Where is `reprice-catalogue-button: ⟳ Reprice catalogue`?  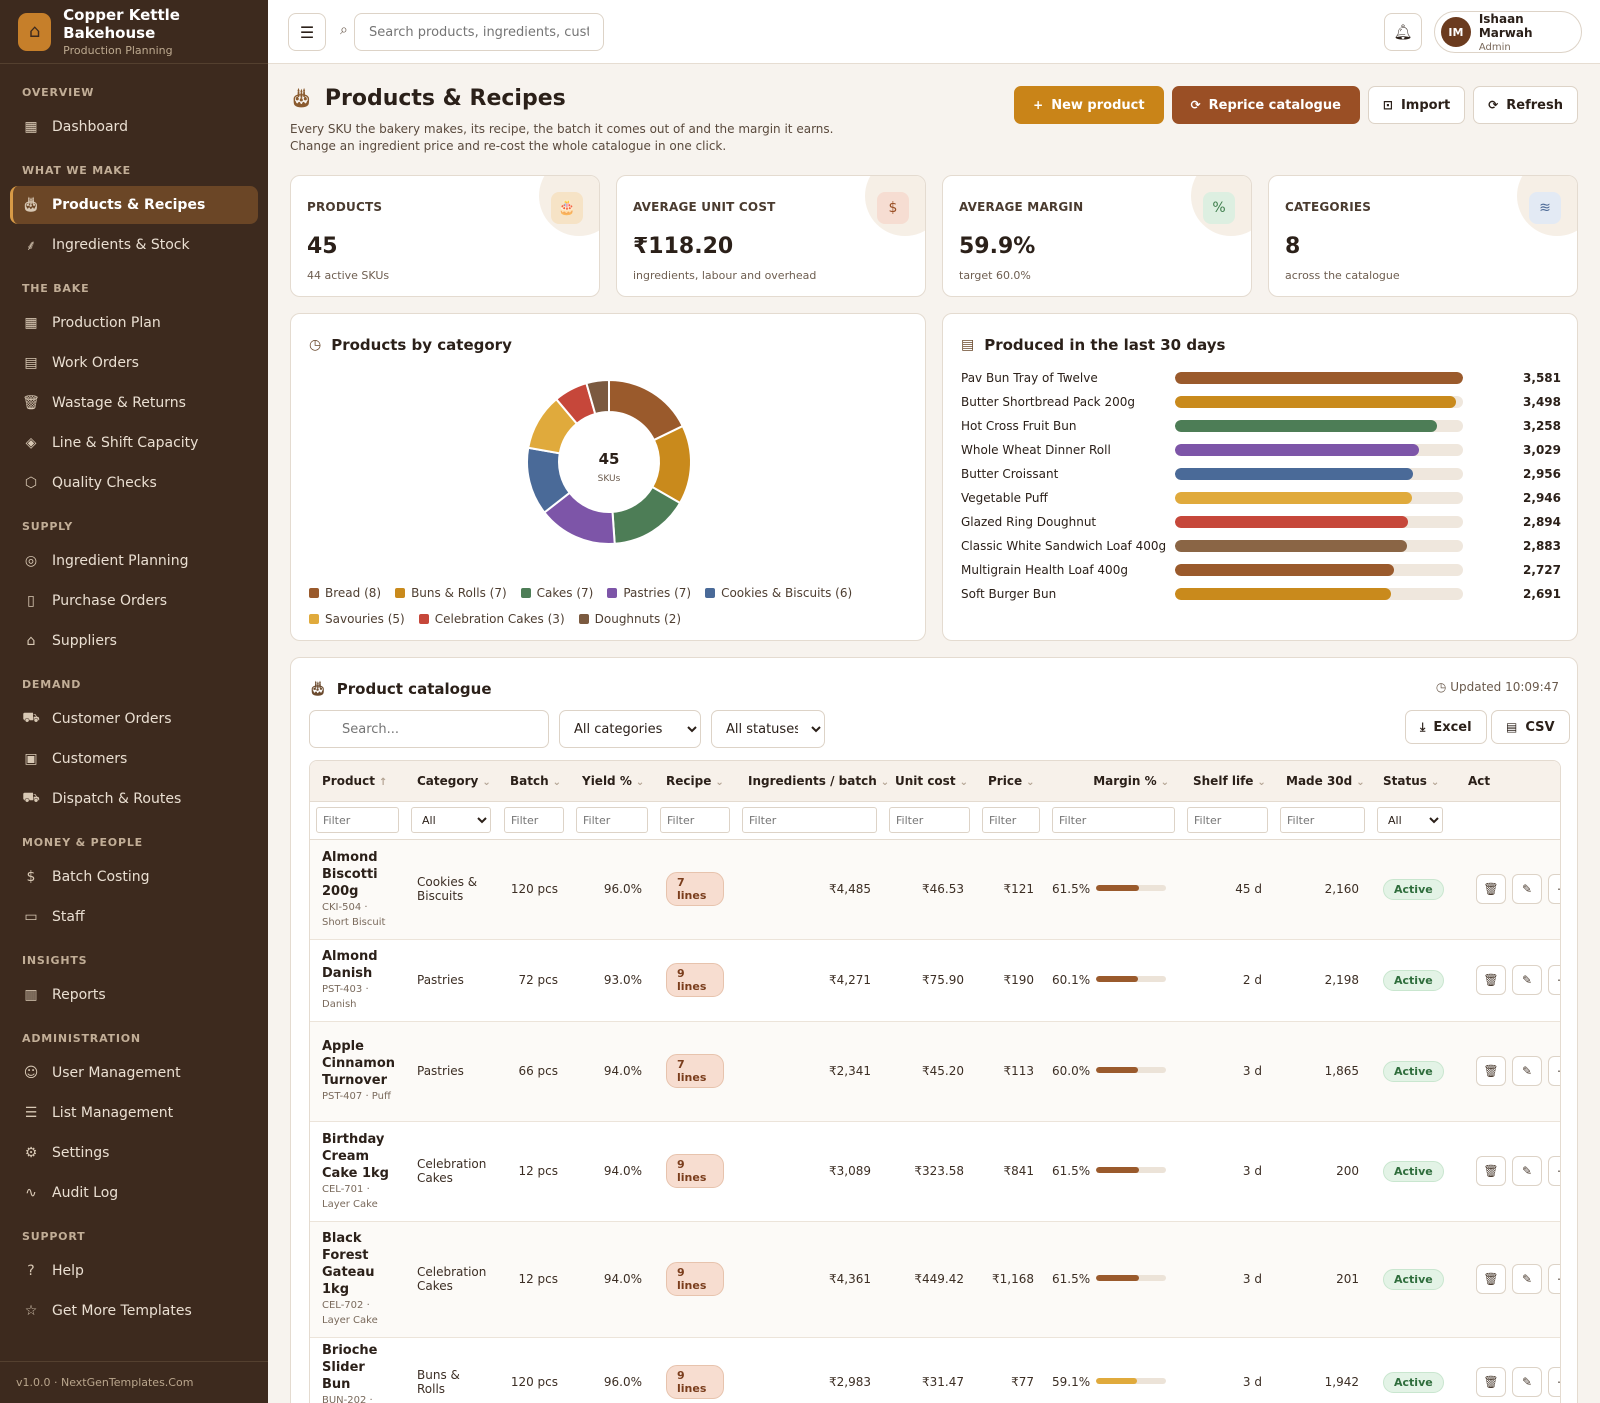 reprice-catalogue-button: ⟳ Reprice catalogue is located at coordinates (1265, 105).